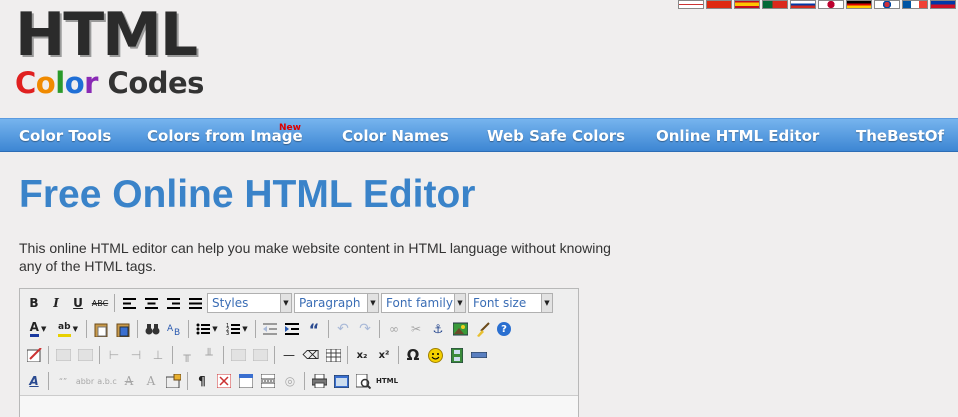 The width and height of the screenshot is (958, 417). Describe the element at coordinates (362, 355) in the screenshot. I see `subscript-button: x₂` at that location.